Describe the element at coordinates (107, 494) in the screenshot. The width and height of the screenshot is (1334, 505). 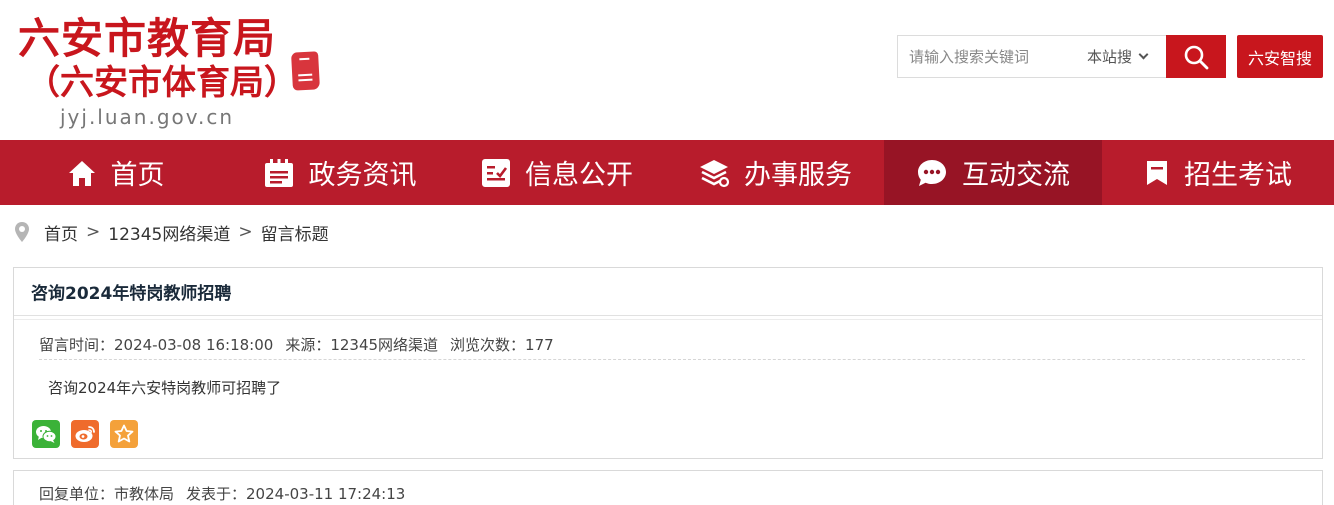
I see `reply-unit: 回复单位：市教体局` at that location.